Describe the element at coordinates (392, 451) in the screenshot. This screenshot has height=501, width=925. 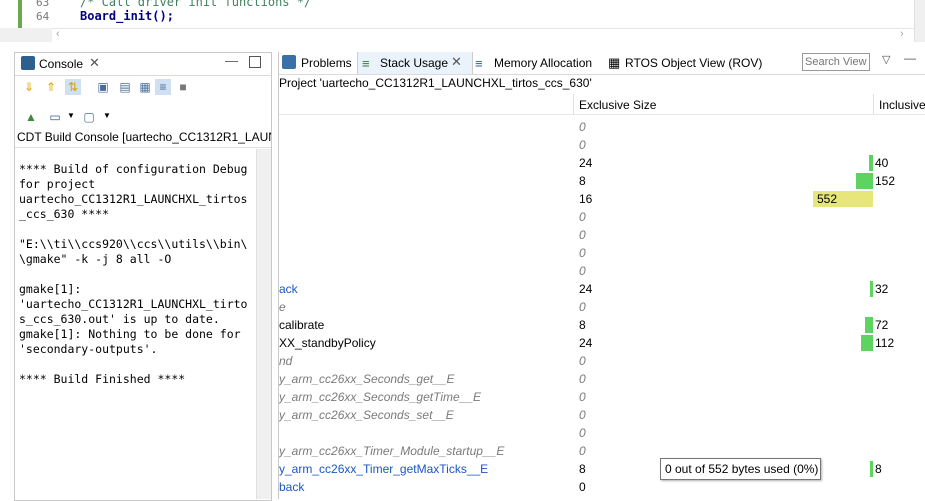
I see `function-name: y_arm_cc26xx_Timer_Module_startup__E` at that location.